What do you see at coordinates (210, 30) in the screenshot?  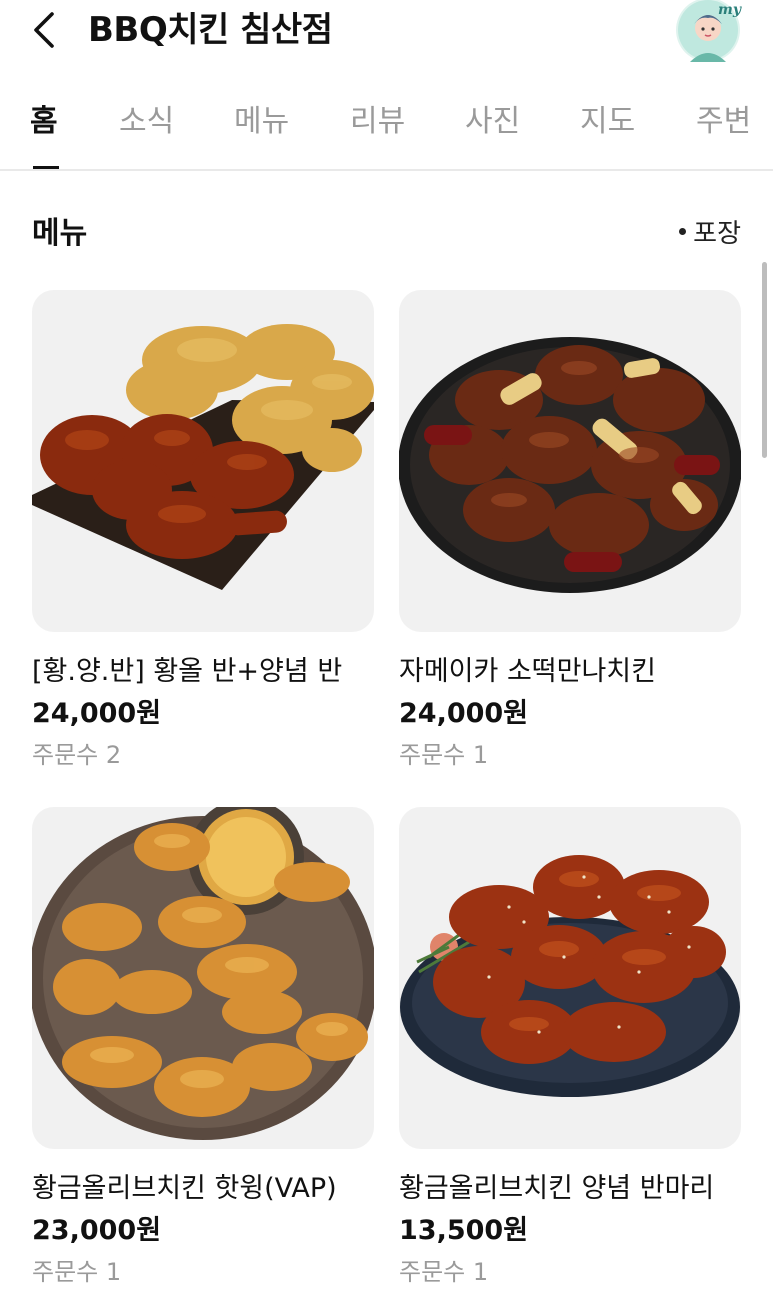 I see `page-title: BBQ치킨 침산점` at bounding box center [210, 30].